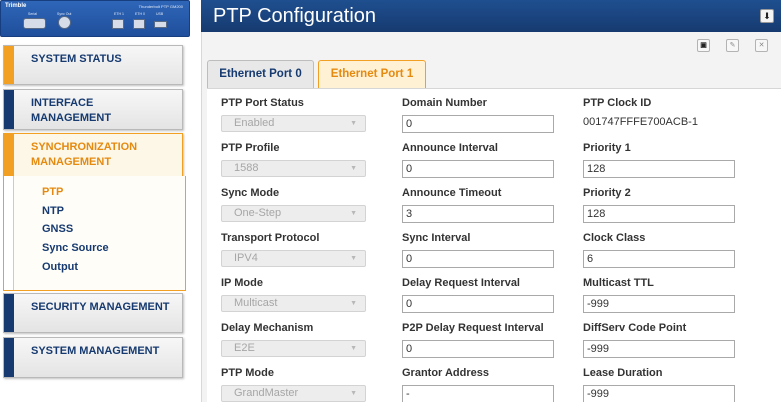  I want to click on nav-label: SYSTEM STATUS, so click(76, 59).